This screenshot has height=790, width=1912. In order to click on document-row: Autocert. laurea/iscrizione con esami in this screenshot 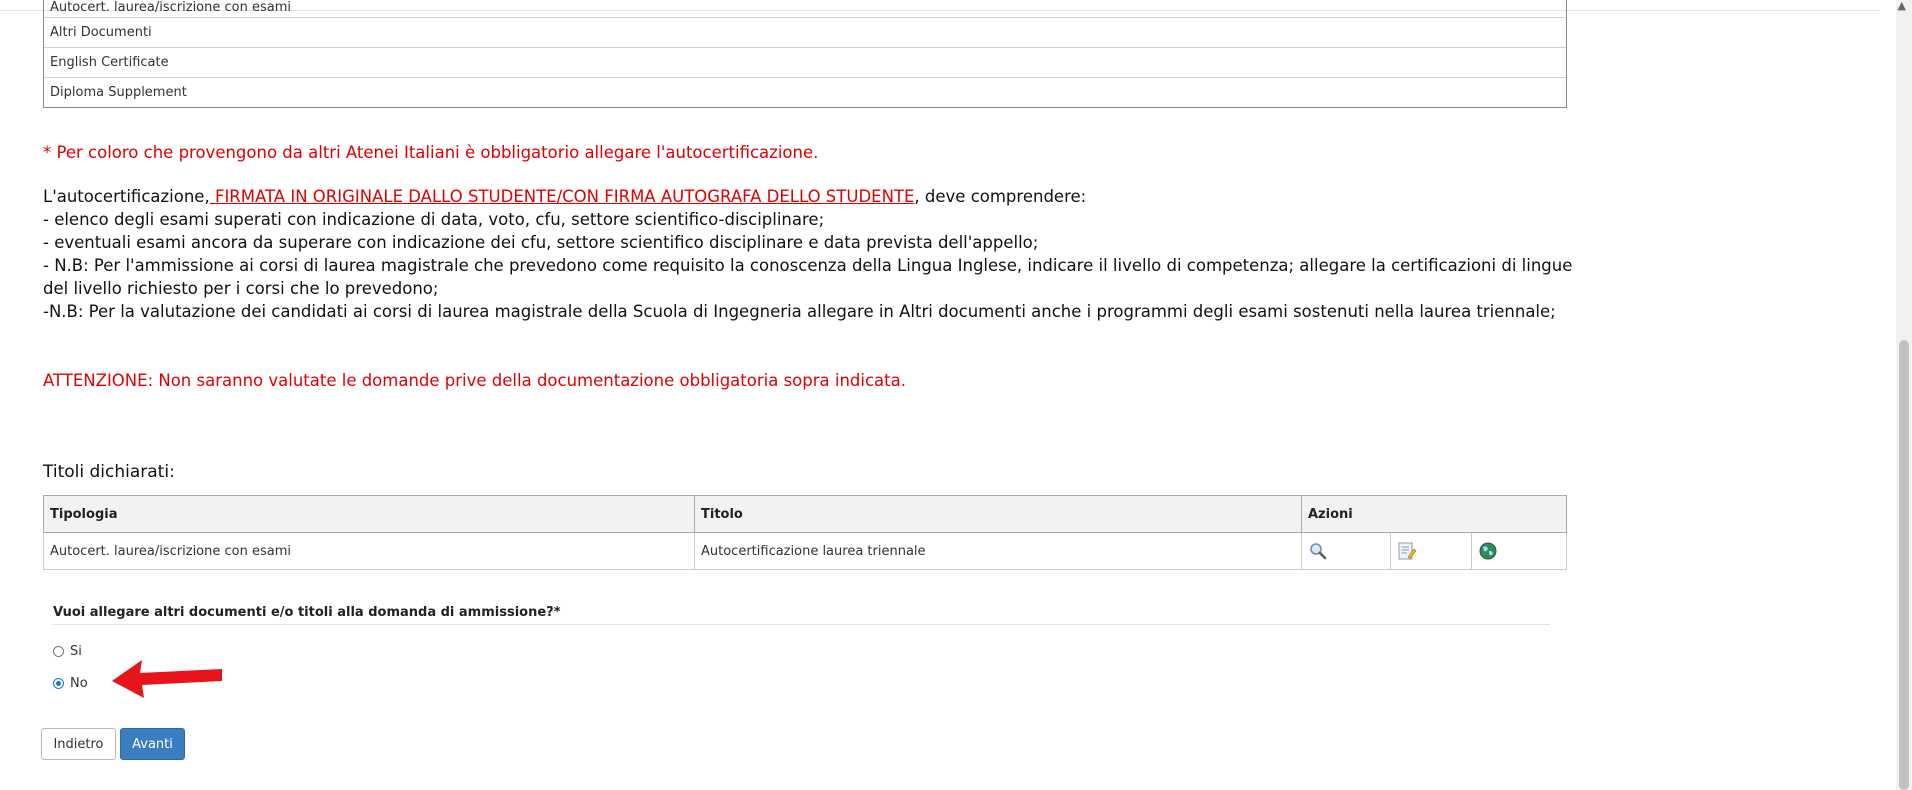, I will do `click(170, 7)`.